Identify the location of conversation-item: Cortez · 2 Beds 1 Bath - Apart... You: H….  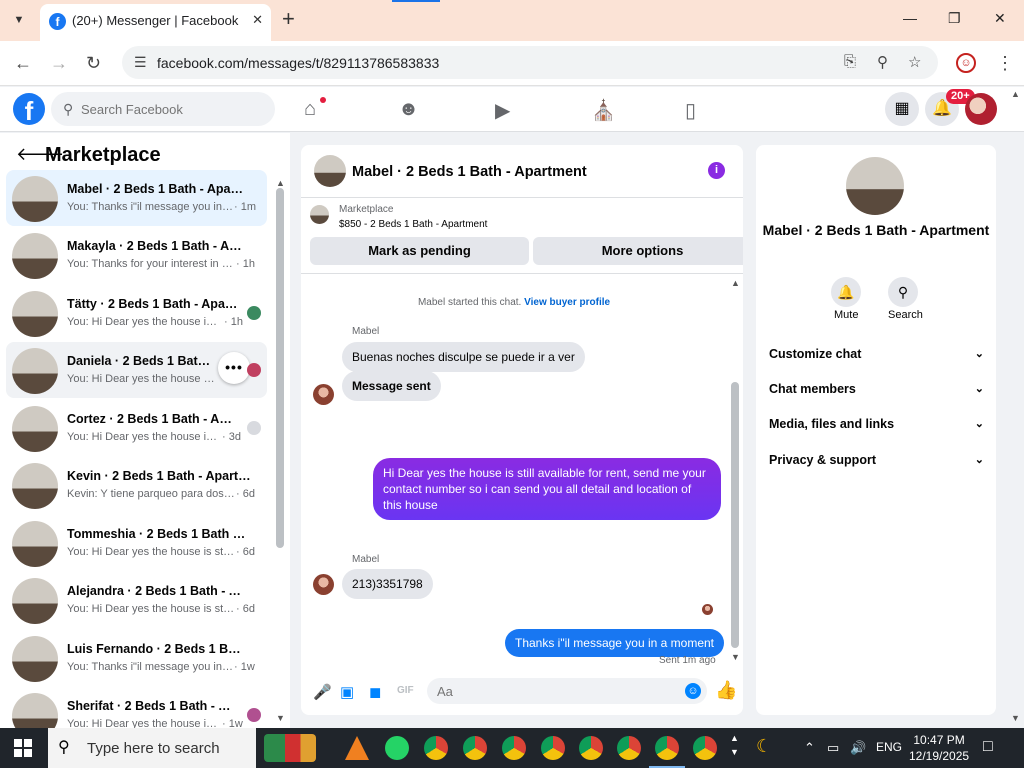
(136, 428).